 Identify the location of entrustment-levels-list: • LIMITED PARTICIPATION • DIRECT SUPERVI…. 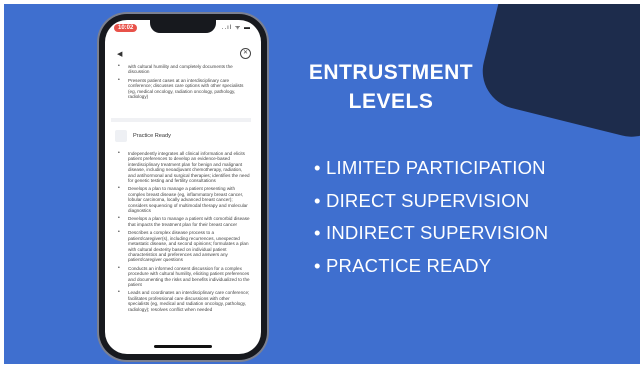
(431, 217).